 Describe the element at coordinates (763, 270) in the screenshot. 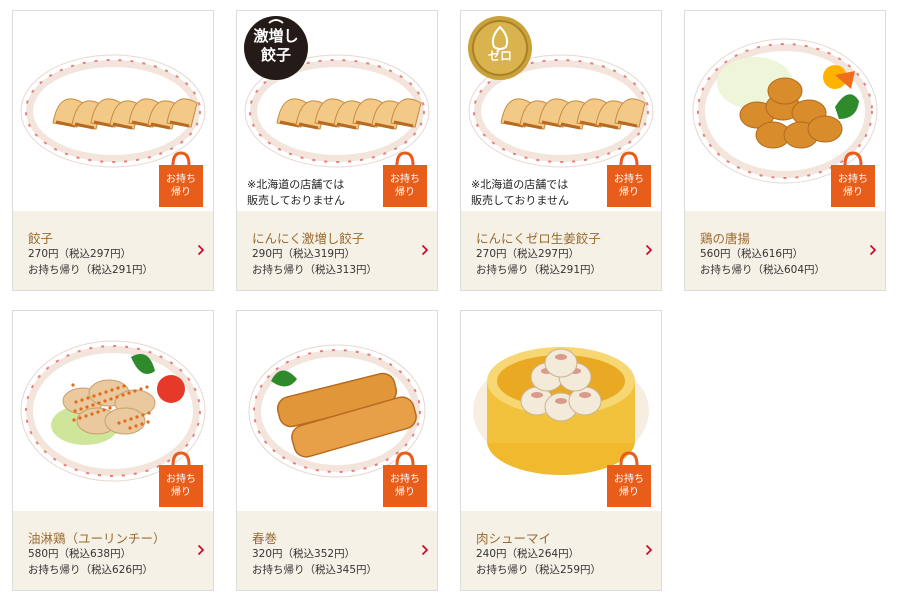

I see `takeout-price: お持ち帰り（税込604円）` at that location.